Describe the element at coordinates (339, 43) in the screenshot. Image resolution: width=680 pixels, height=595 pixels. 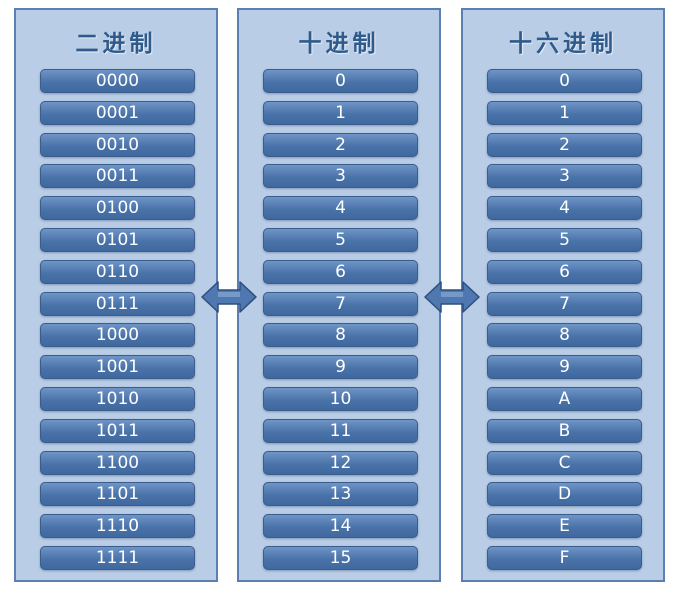
I see `decimal-column-title: 十进制` at that location.